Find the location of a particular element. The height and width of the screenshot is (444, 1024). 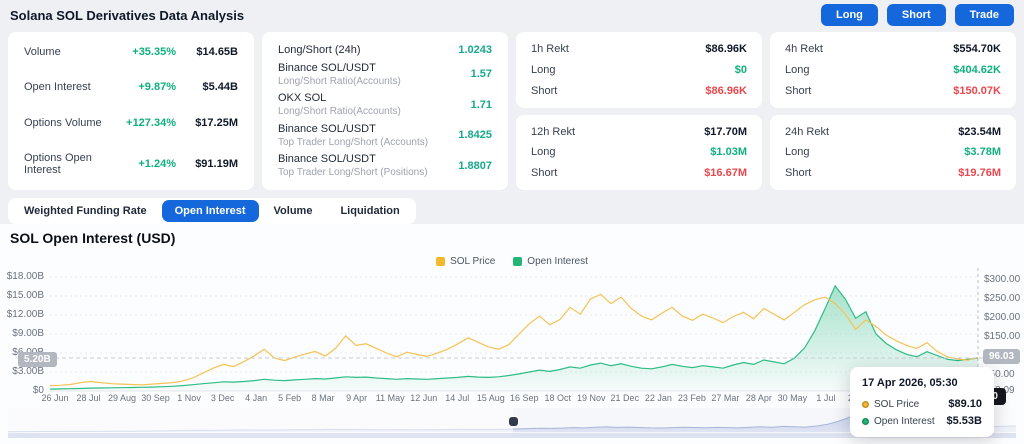

x-axis-label: 8 Mar is located at coordinates (323, 398).